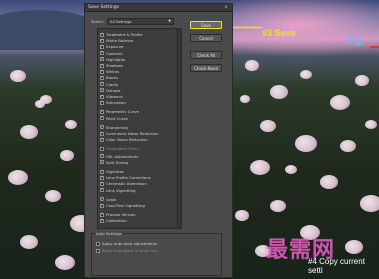  I want to click on list-item: Treatment & Profile, so click(121, 34).